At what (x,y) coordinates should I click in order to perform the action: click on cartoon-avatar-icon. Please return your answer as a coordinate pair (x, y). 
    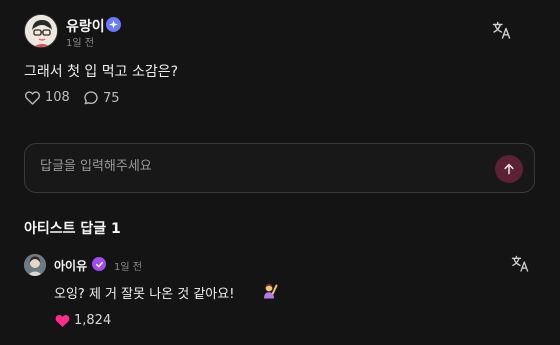
    Looking at the image, I should click on (41, 31).